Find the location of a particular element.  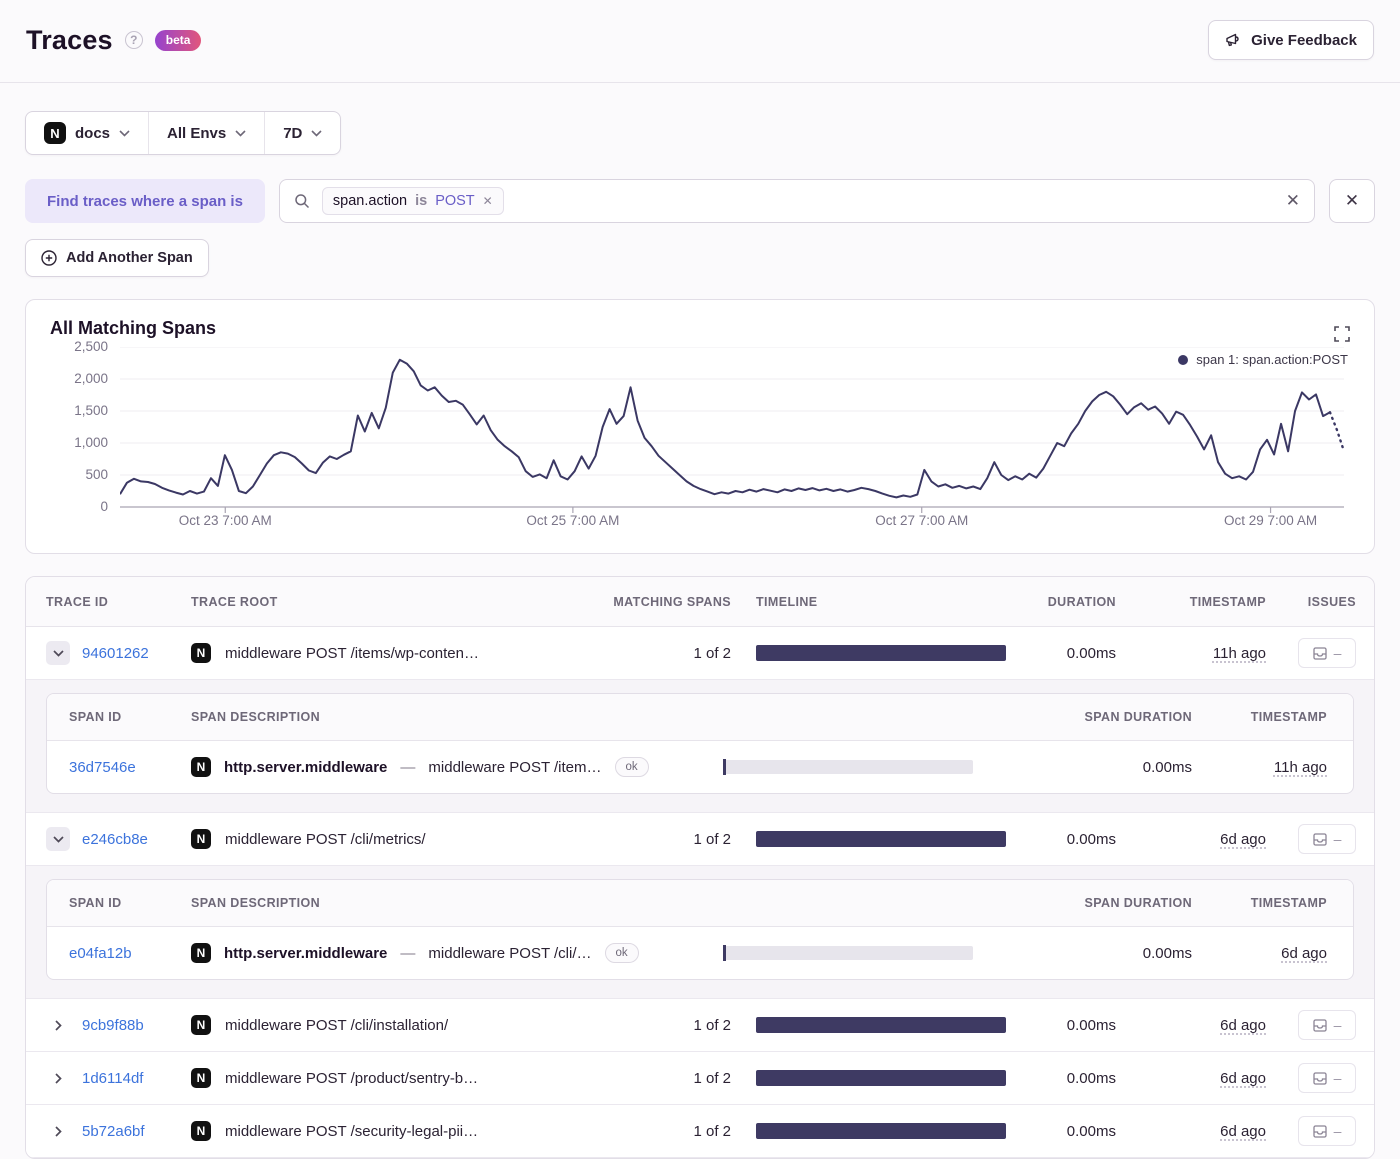

span-timeline-bar is located at coordinates (848, 767).